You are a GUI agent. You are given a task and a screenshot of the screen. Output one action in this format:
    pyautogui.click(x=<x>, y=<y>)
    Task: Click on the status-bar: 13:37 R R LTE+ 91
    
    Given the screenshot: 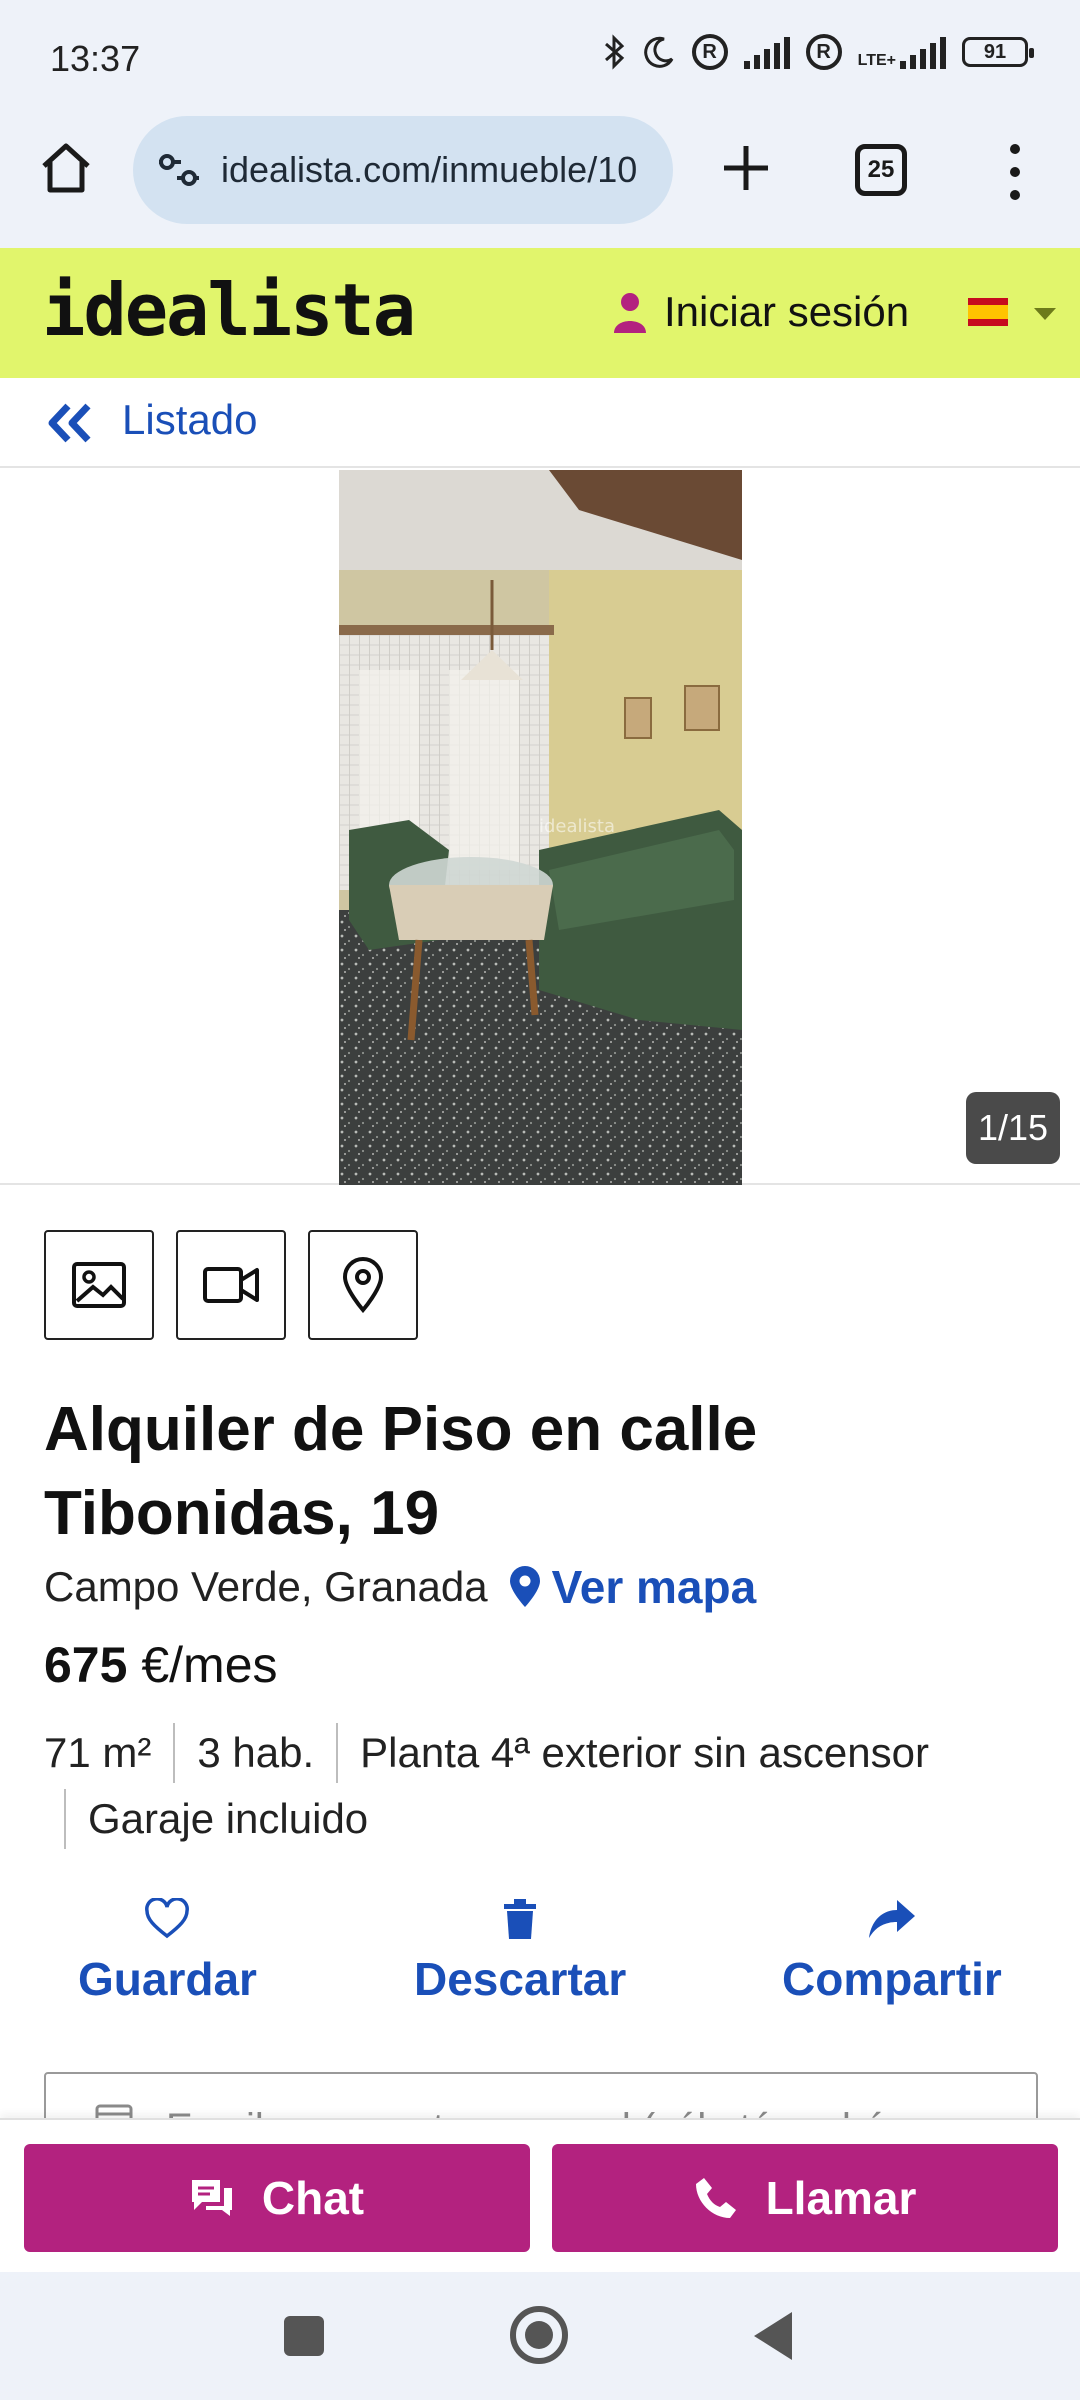 What is the action you would take?
    pyautogui.click(x=540, y=55)
    